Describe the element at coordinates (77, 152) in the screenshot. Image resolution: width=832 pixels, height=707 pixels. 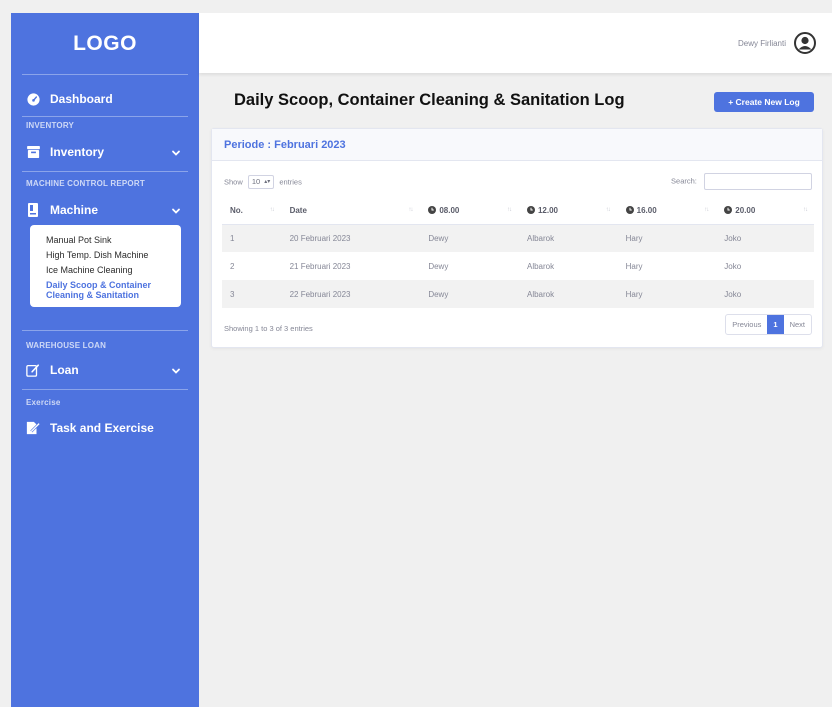
I see `nav-inventory-label: Inventory` at that location.